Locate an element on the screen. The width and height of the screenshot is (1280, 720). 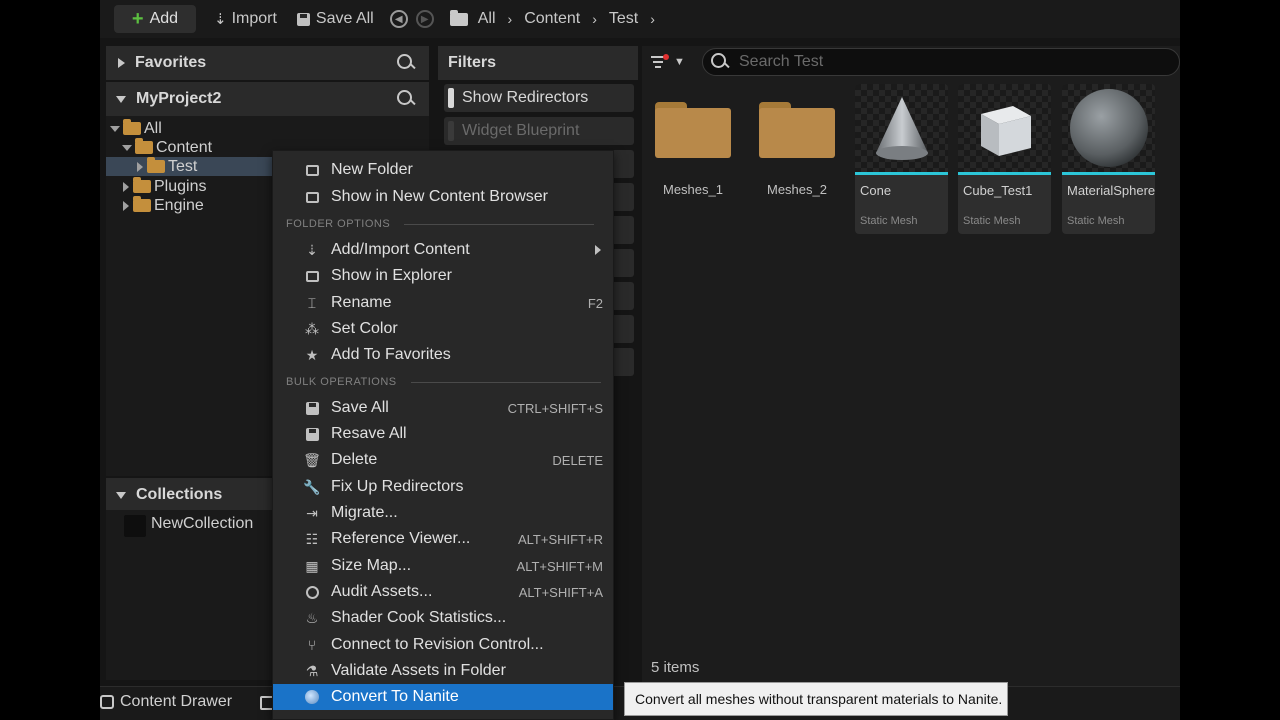
plus-icon: + is located at coordinates (137, 19).